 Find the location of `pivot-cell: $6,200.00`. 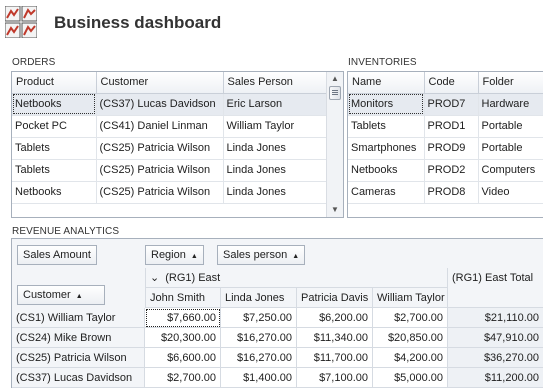

pivot-cell: $6,200.00 is located at coordinates (335, 318).